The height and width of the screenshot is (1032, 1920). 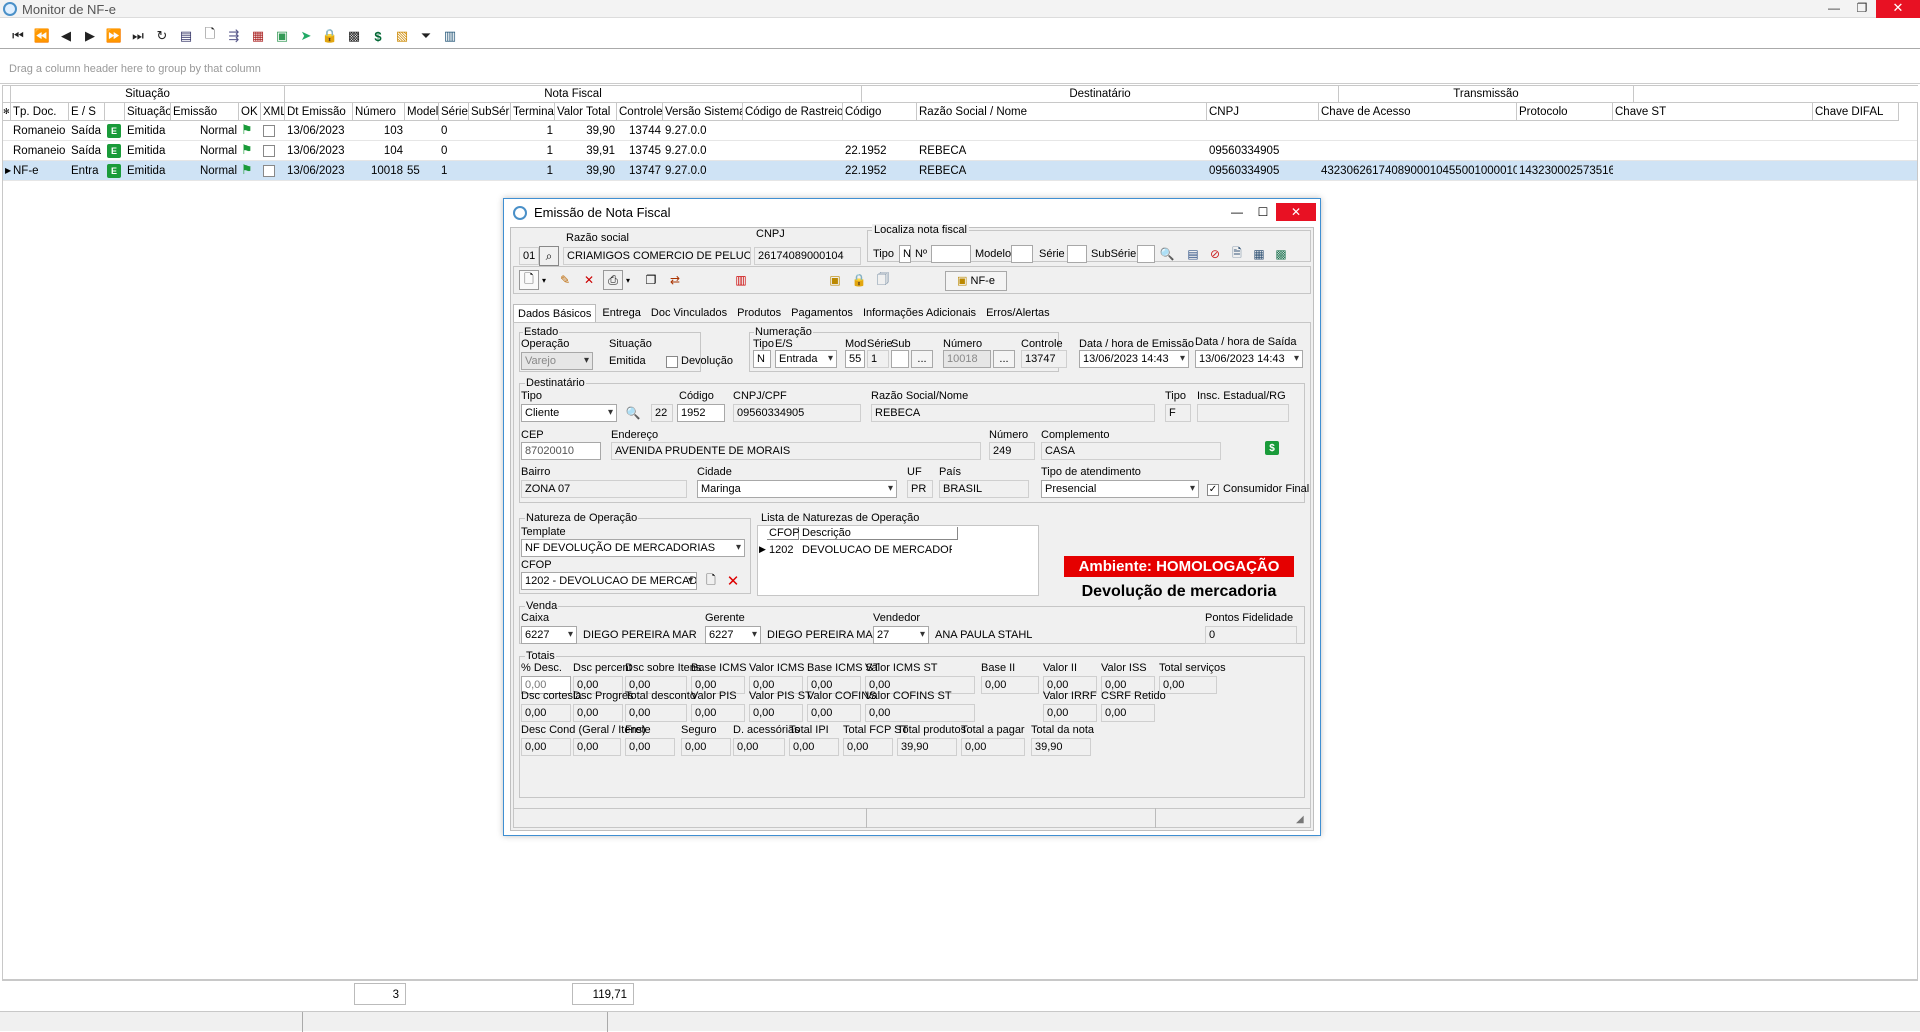 I want to click on filter-icon: ⏷, so click(x=426, y=36).